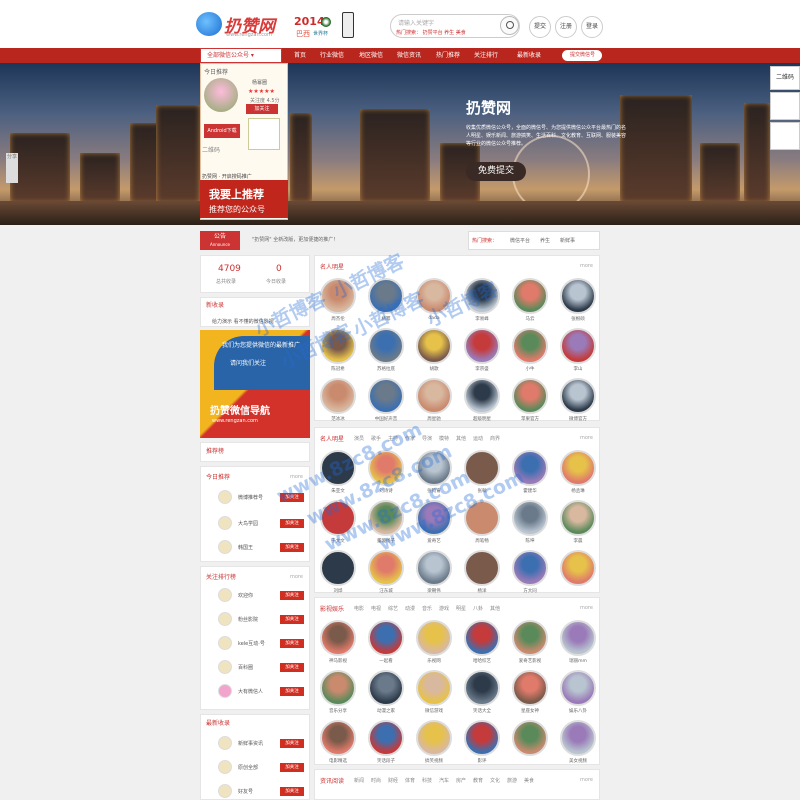 Image resolution: width=800 pixels, height=800 pixels. Describe the element at coordinates (482, 541) in the screenshot. I see `account-name: 周笔畅` at that location.